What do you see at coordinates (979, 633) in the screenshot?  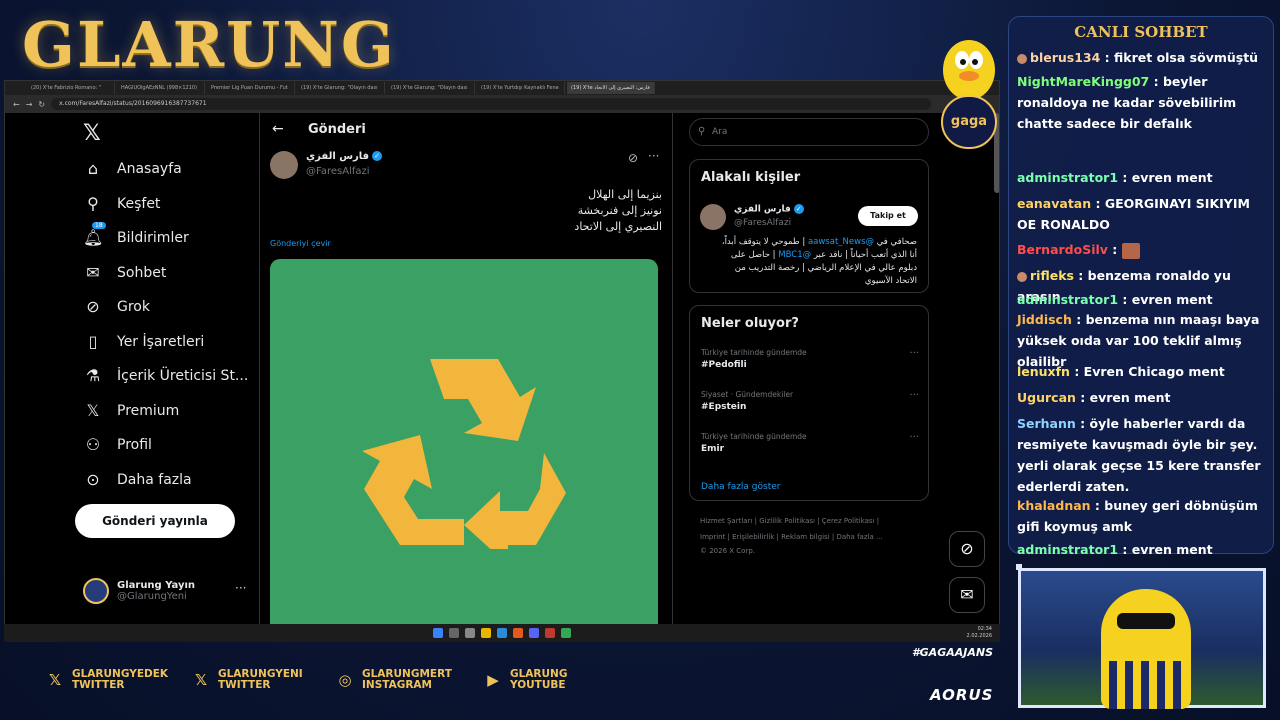 I see `system-clock: 02:34 2.02.2026` at bounding box center [979, 633].